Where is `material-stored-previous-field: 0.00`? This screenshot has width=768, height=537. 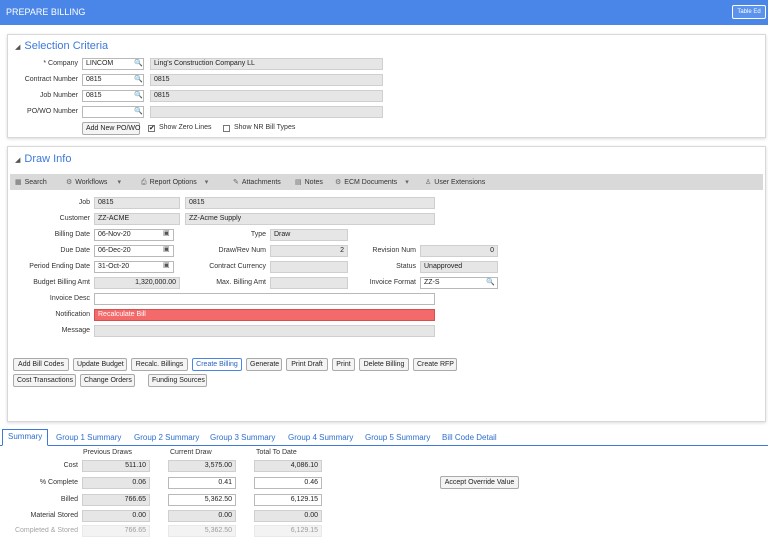 material-stored-previous-field: 0.00 is located at coordinates (116, 516).